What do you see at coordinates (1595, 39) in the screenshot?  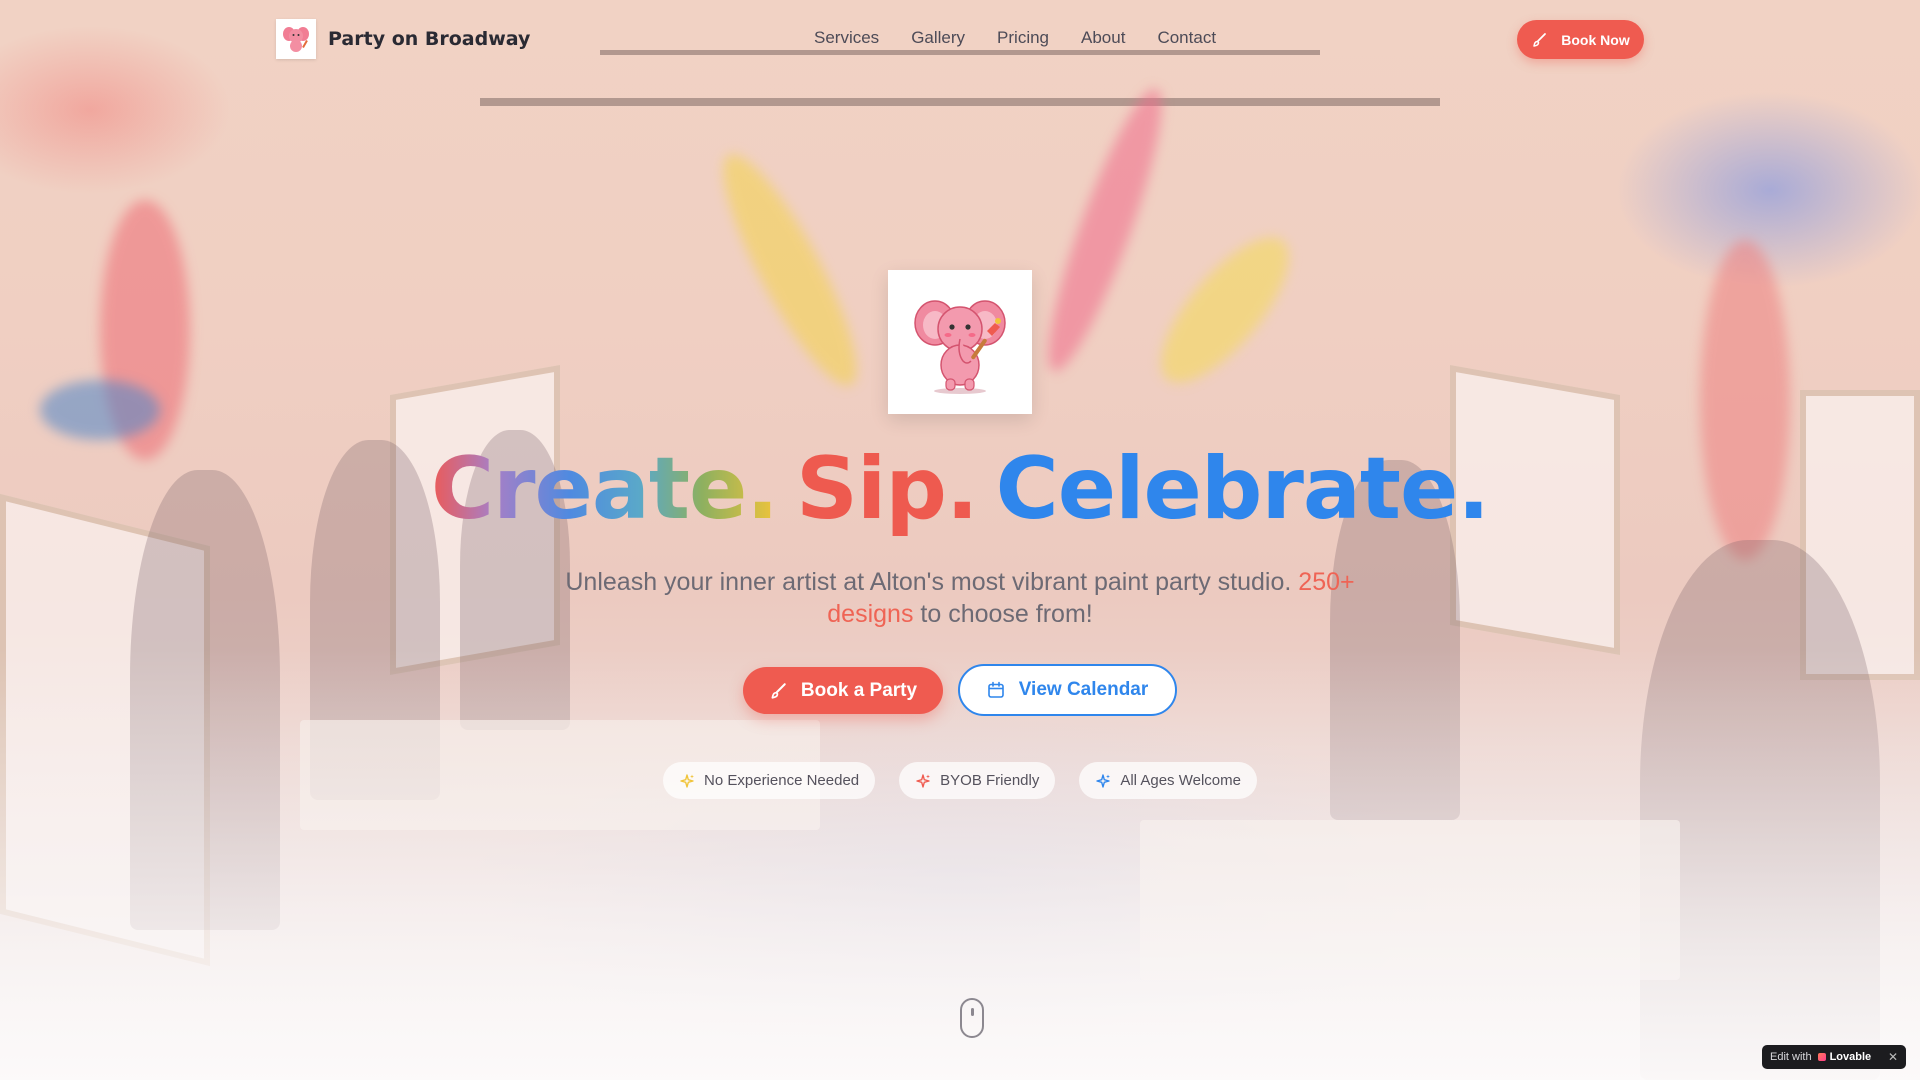 I see `book-now-label: Book Now` at bounding box center [1595, 39].